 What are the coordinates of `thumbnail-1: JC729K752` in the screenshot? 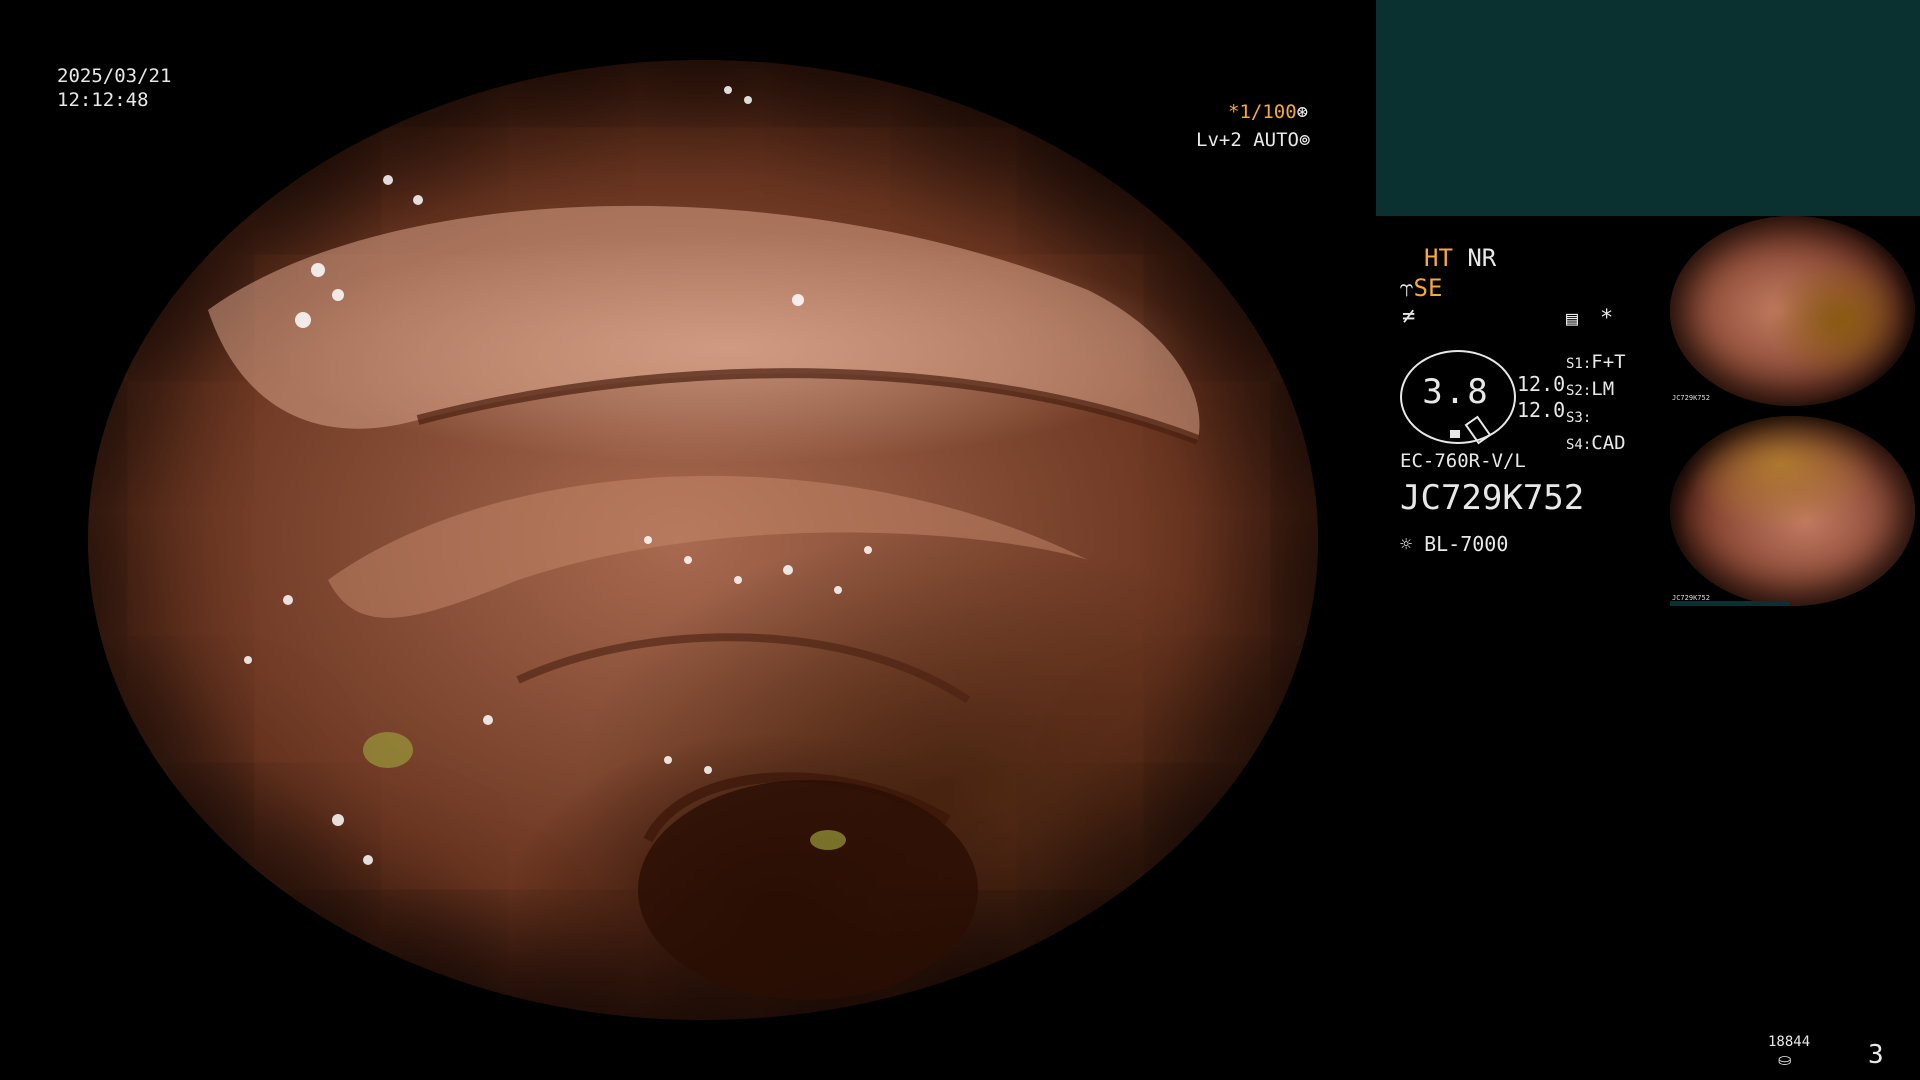 It's located at (1792, 311).